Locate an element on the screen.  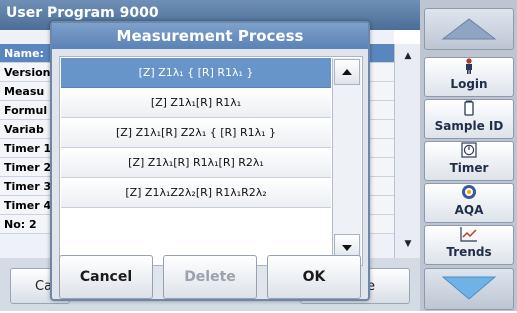
aqa-label: AQA is located at coordinates (469, 210).